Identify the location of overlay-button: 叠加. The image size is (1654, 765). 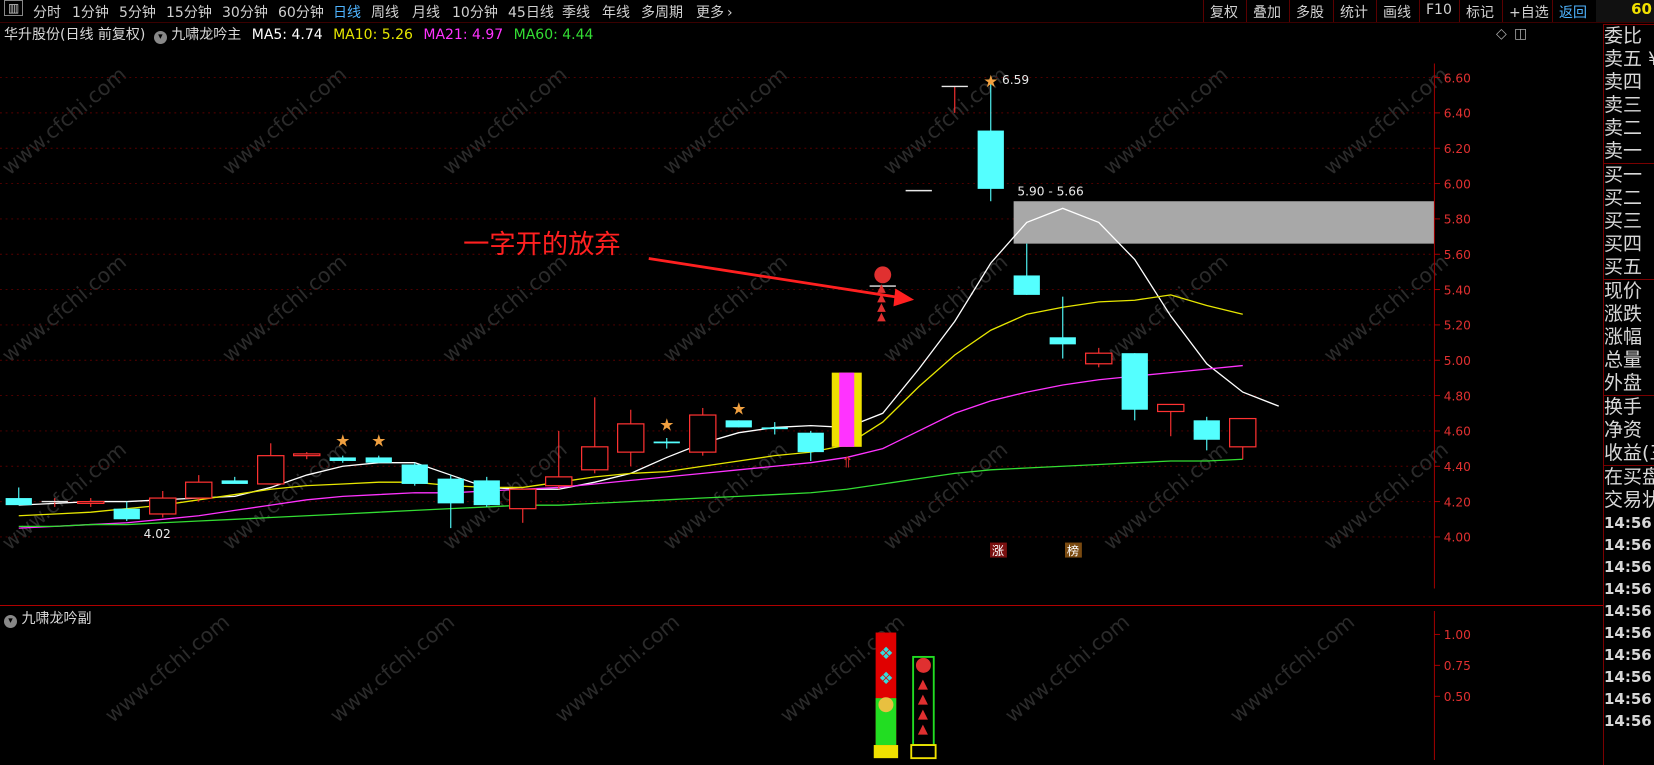
(1265, 11).